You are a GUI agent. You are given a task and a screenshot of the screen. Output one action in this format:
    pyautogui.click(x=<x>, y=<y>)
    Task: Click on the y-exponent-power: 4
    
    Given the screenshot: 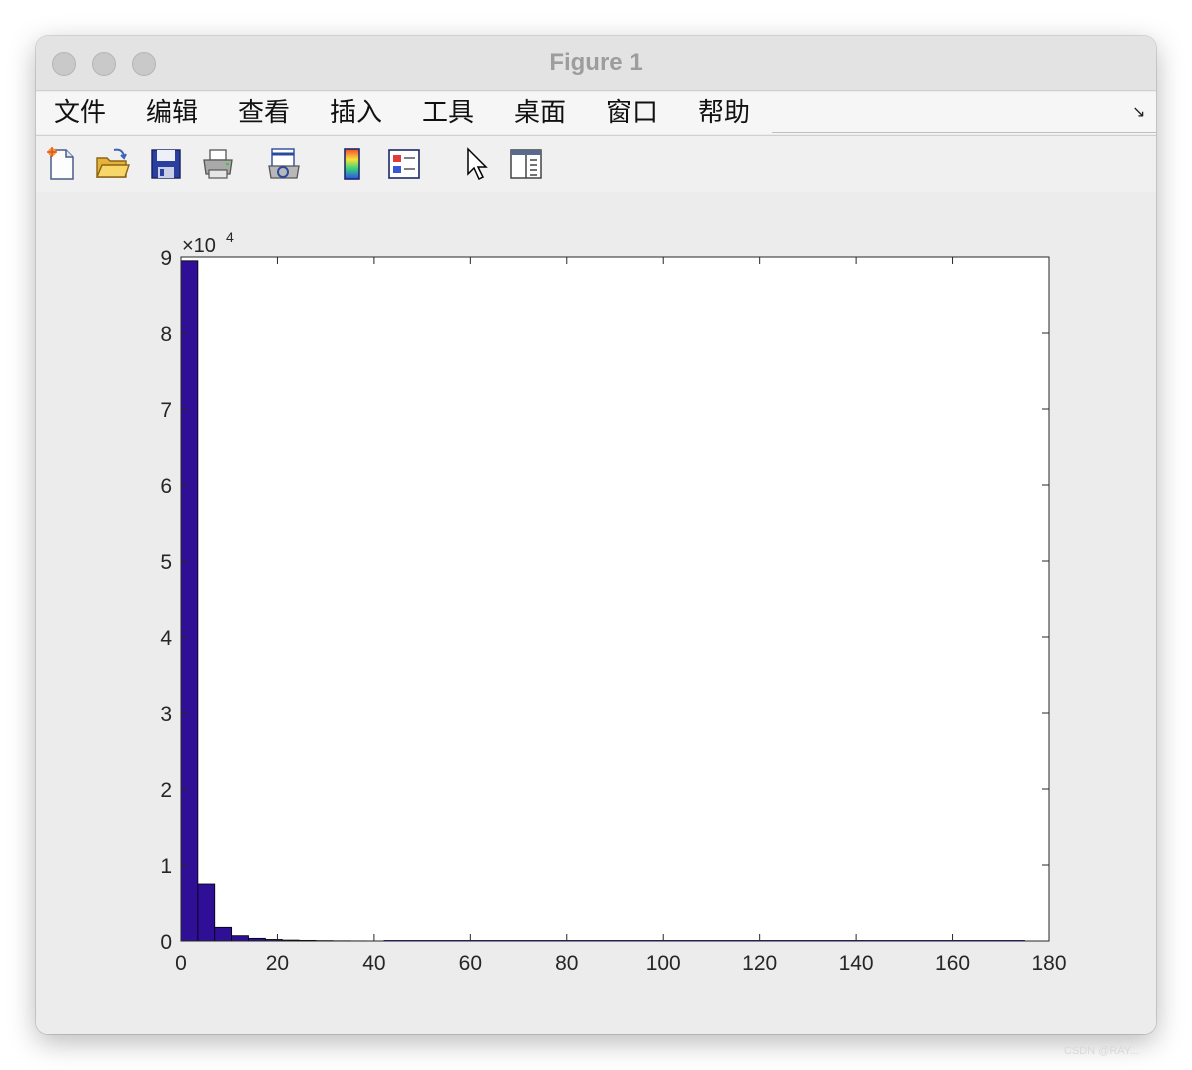 What is the action you would take?
    pyautogui.click(x=230, y=237)
    